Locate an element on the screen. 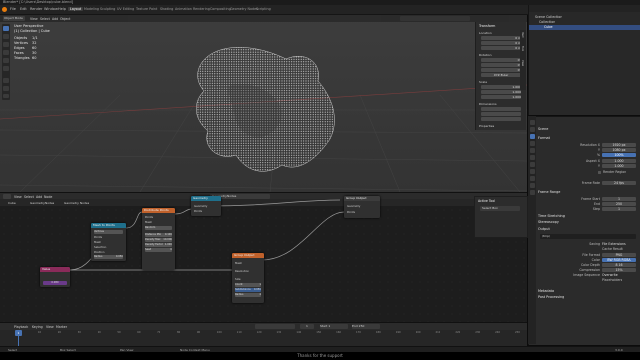 This screenshot has height=360, width=640. post-processing-section-header: Post Processing is located at coordinates (588, 297).